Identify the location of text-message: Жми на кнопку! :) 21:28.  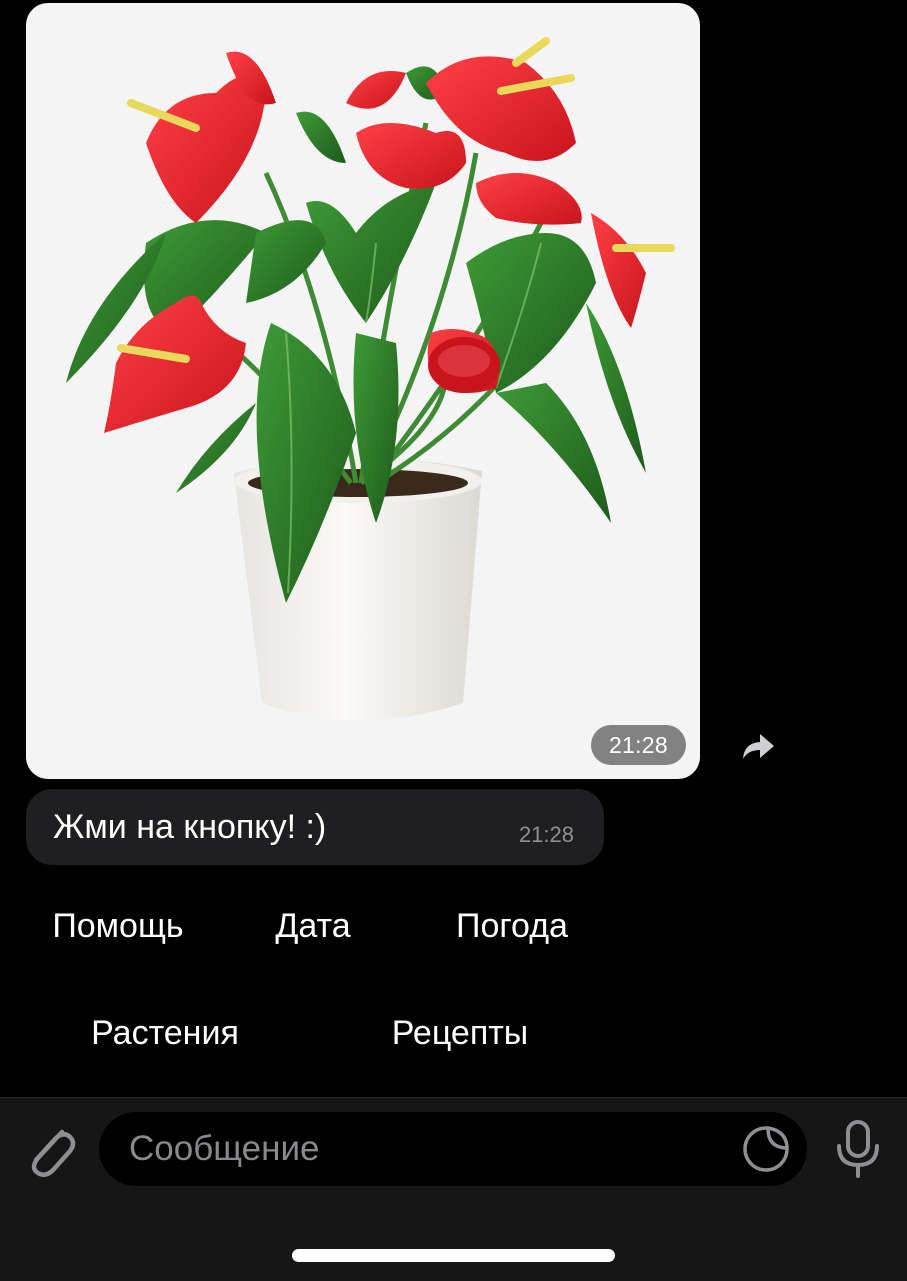
(315, 827).